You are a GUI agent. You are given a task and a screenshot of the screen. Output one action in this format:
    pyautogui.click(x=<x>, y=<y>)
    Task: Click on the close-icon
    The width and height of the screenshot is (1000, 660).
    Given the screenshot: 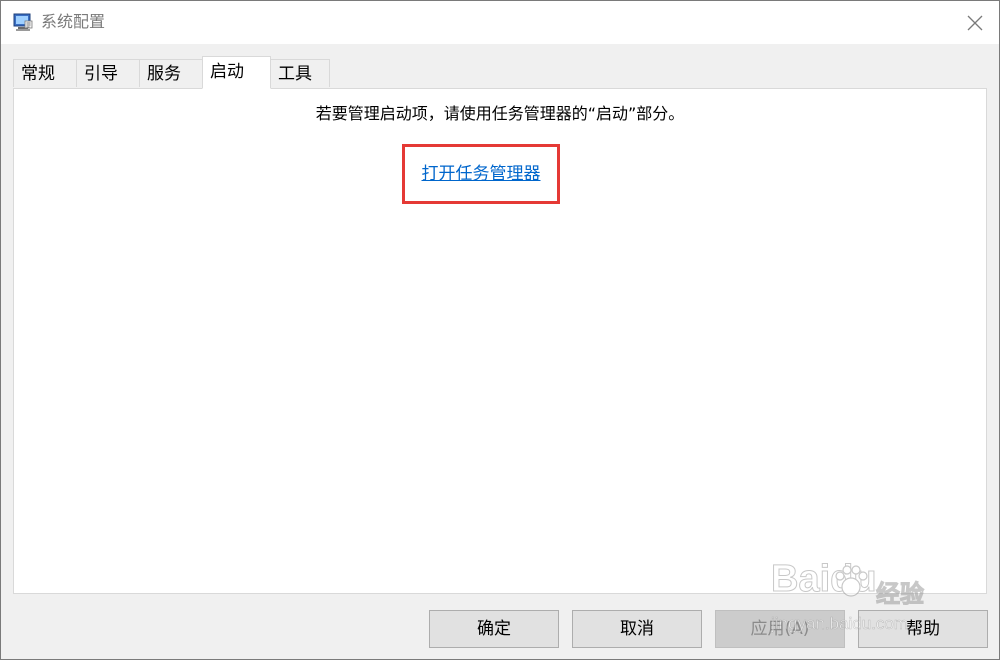 What is the action you would take?
    pyautogui.click(x=975, y=22)
    